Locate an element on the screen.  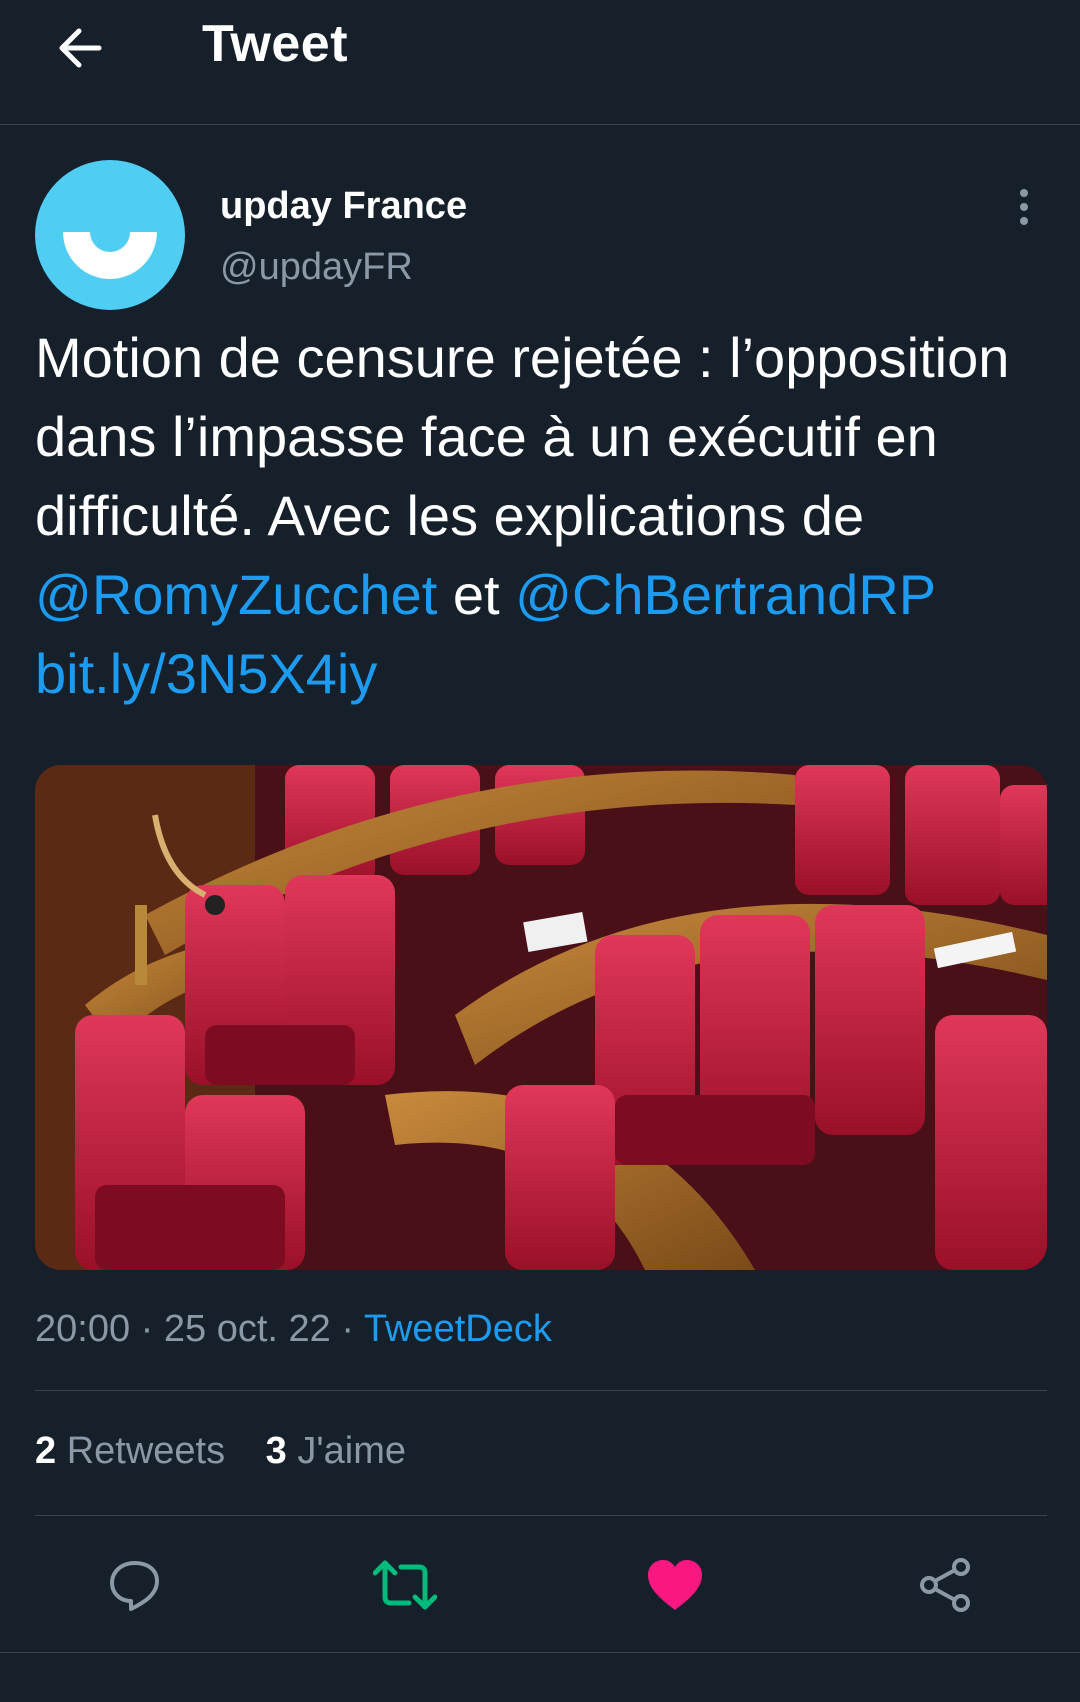
more-vertical-icon is located at coordinates (1024, 207).